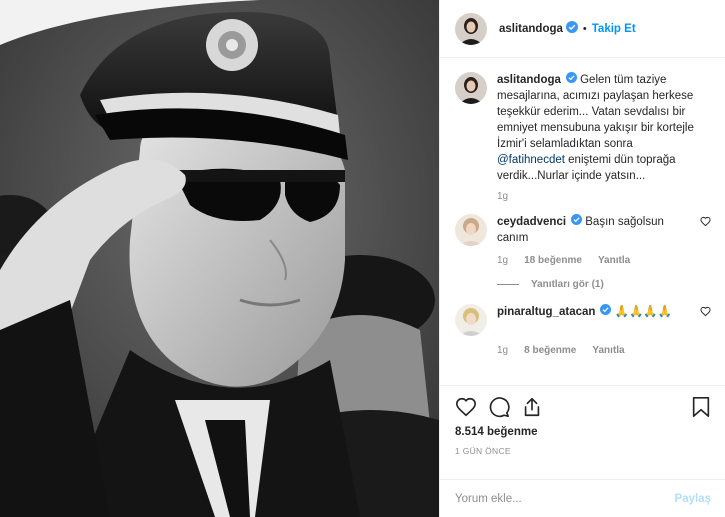 The height and width of the screenshot is (517, 725). What do you see at coordinates (466, 407) in the screenshot?
I see `like-heart-icon` at bounding box center [466, 407].